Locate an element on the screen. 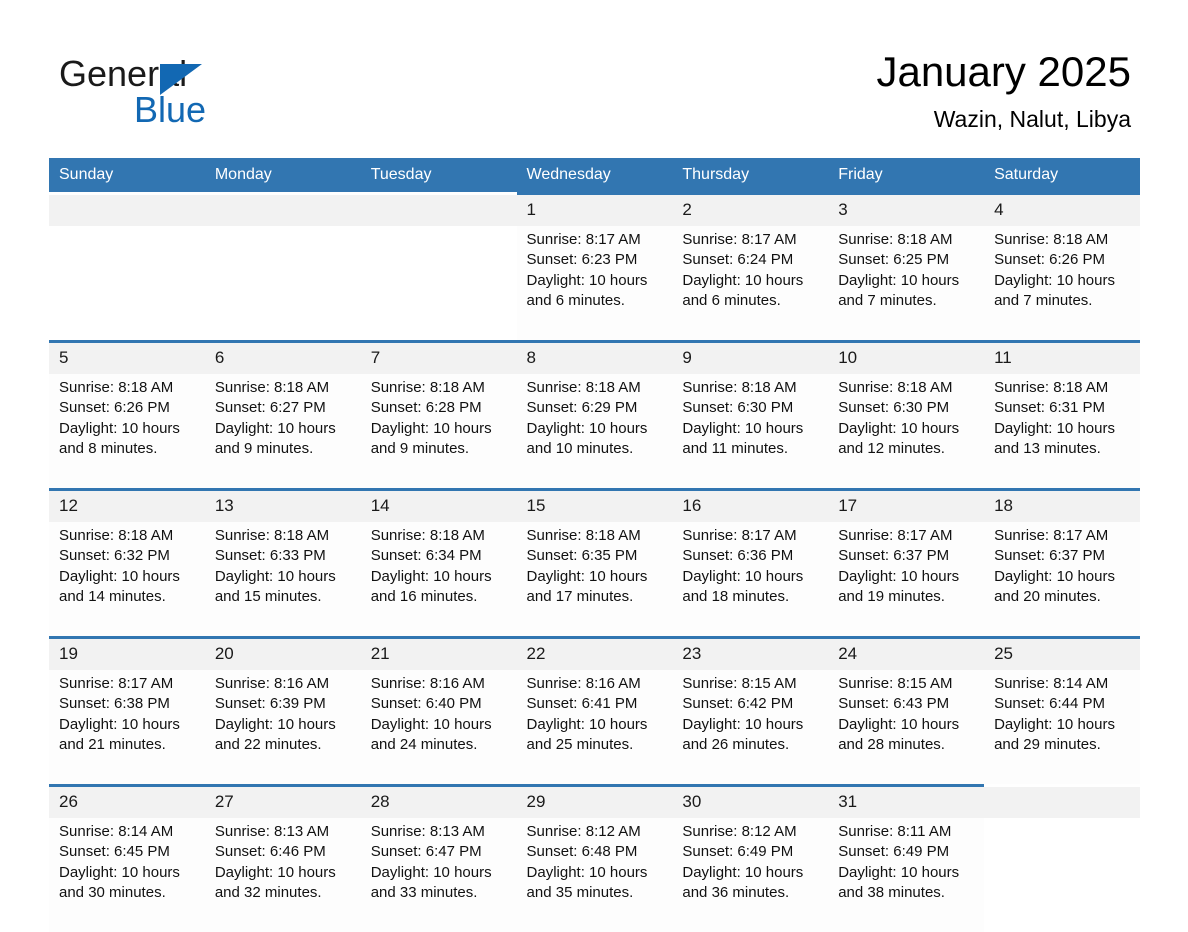 Image resolution: width=1188 pixels, height=932 pixels. day-number: 22 is located at coordinates (595, 654).